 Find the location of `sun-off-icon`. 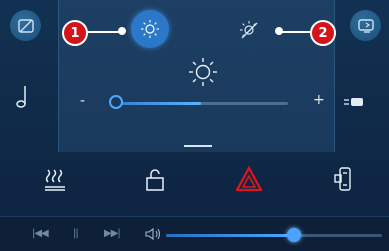

sun-off-icon is located at coordinates (249, 30).